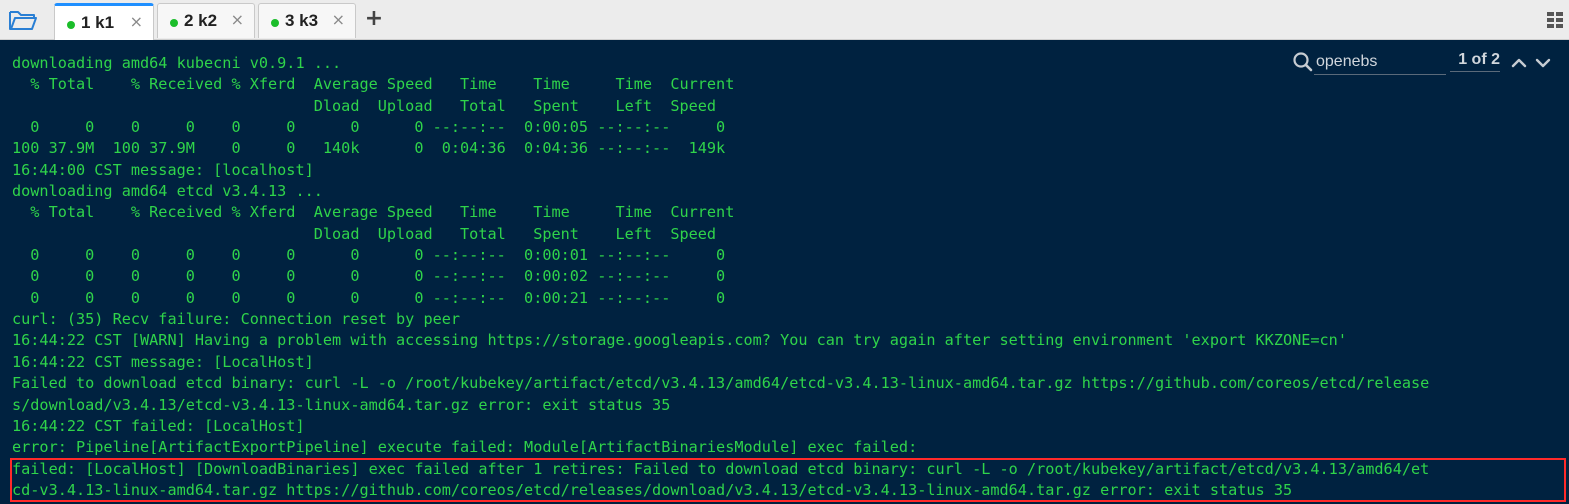  I want to click on open-session-button, so click(23, 20).